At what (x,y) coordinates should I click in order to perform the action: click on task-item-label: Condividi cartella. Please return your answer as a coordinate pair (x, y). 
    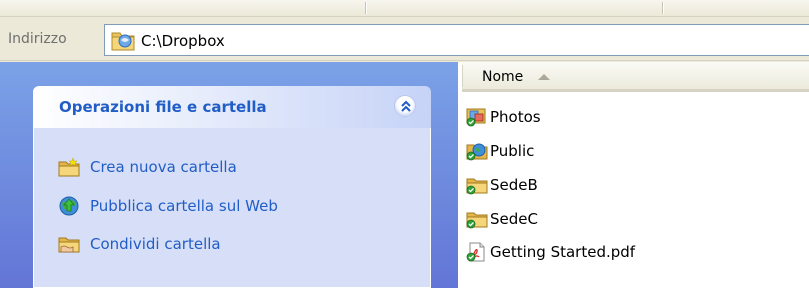
    Looking at the image, I should click on (155, 244).